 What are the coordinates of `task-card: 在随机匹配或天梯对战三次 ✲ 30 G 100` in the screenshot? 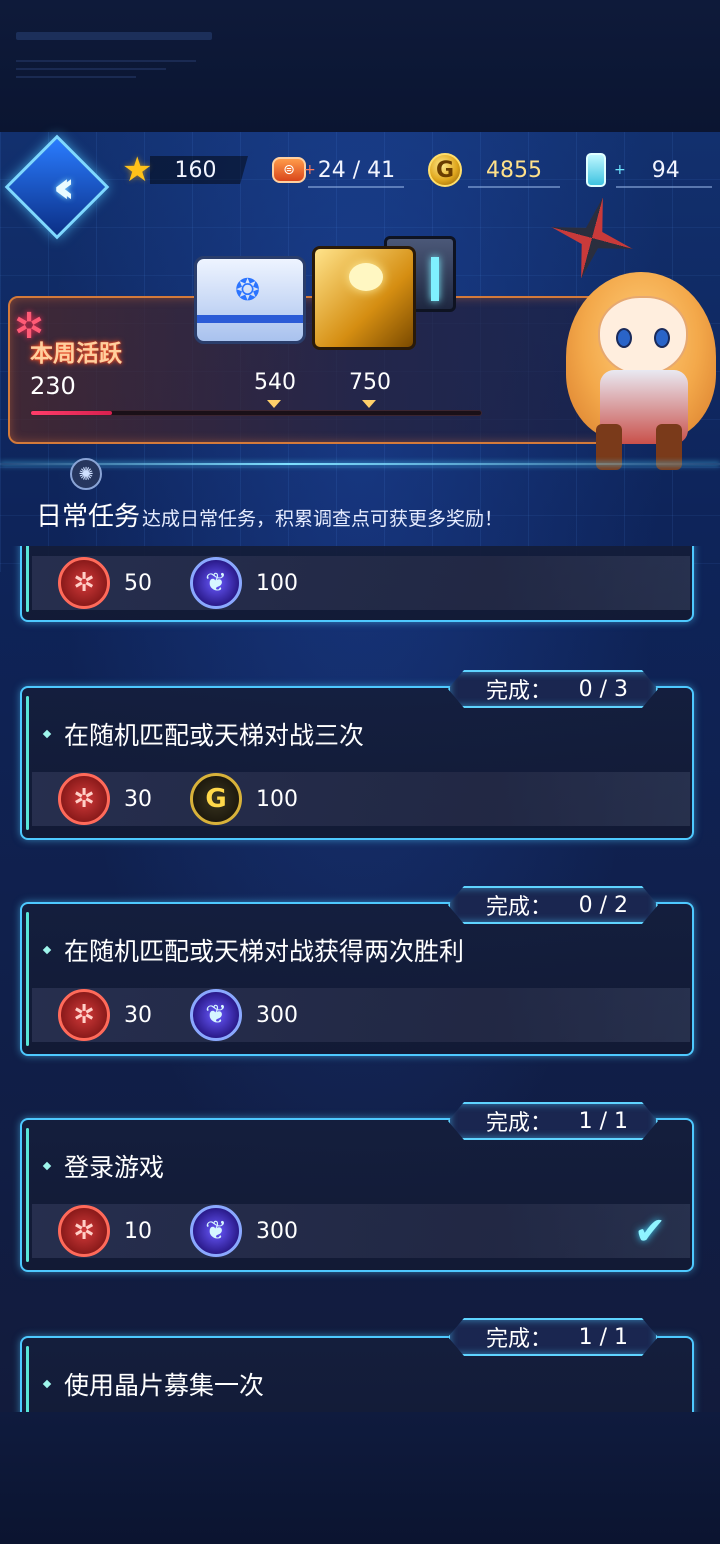 It's located at (357, 763).